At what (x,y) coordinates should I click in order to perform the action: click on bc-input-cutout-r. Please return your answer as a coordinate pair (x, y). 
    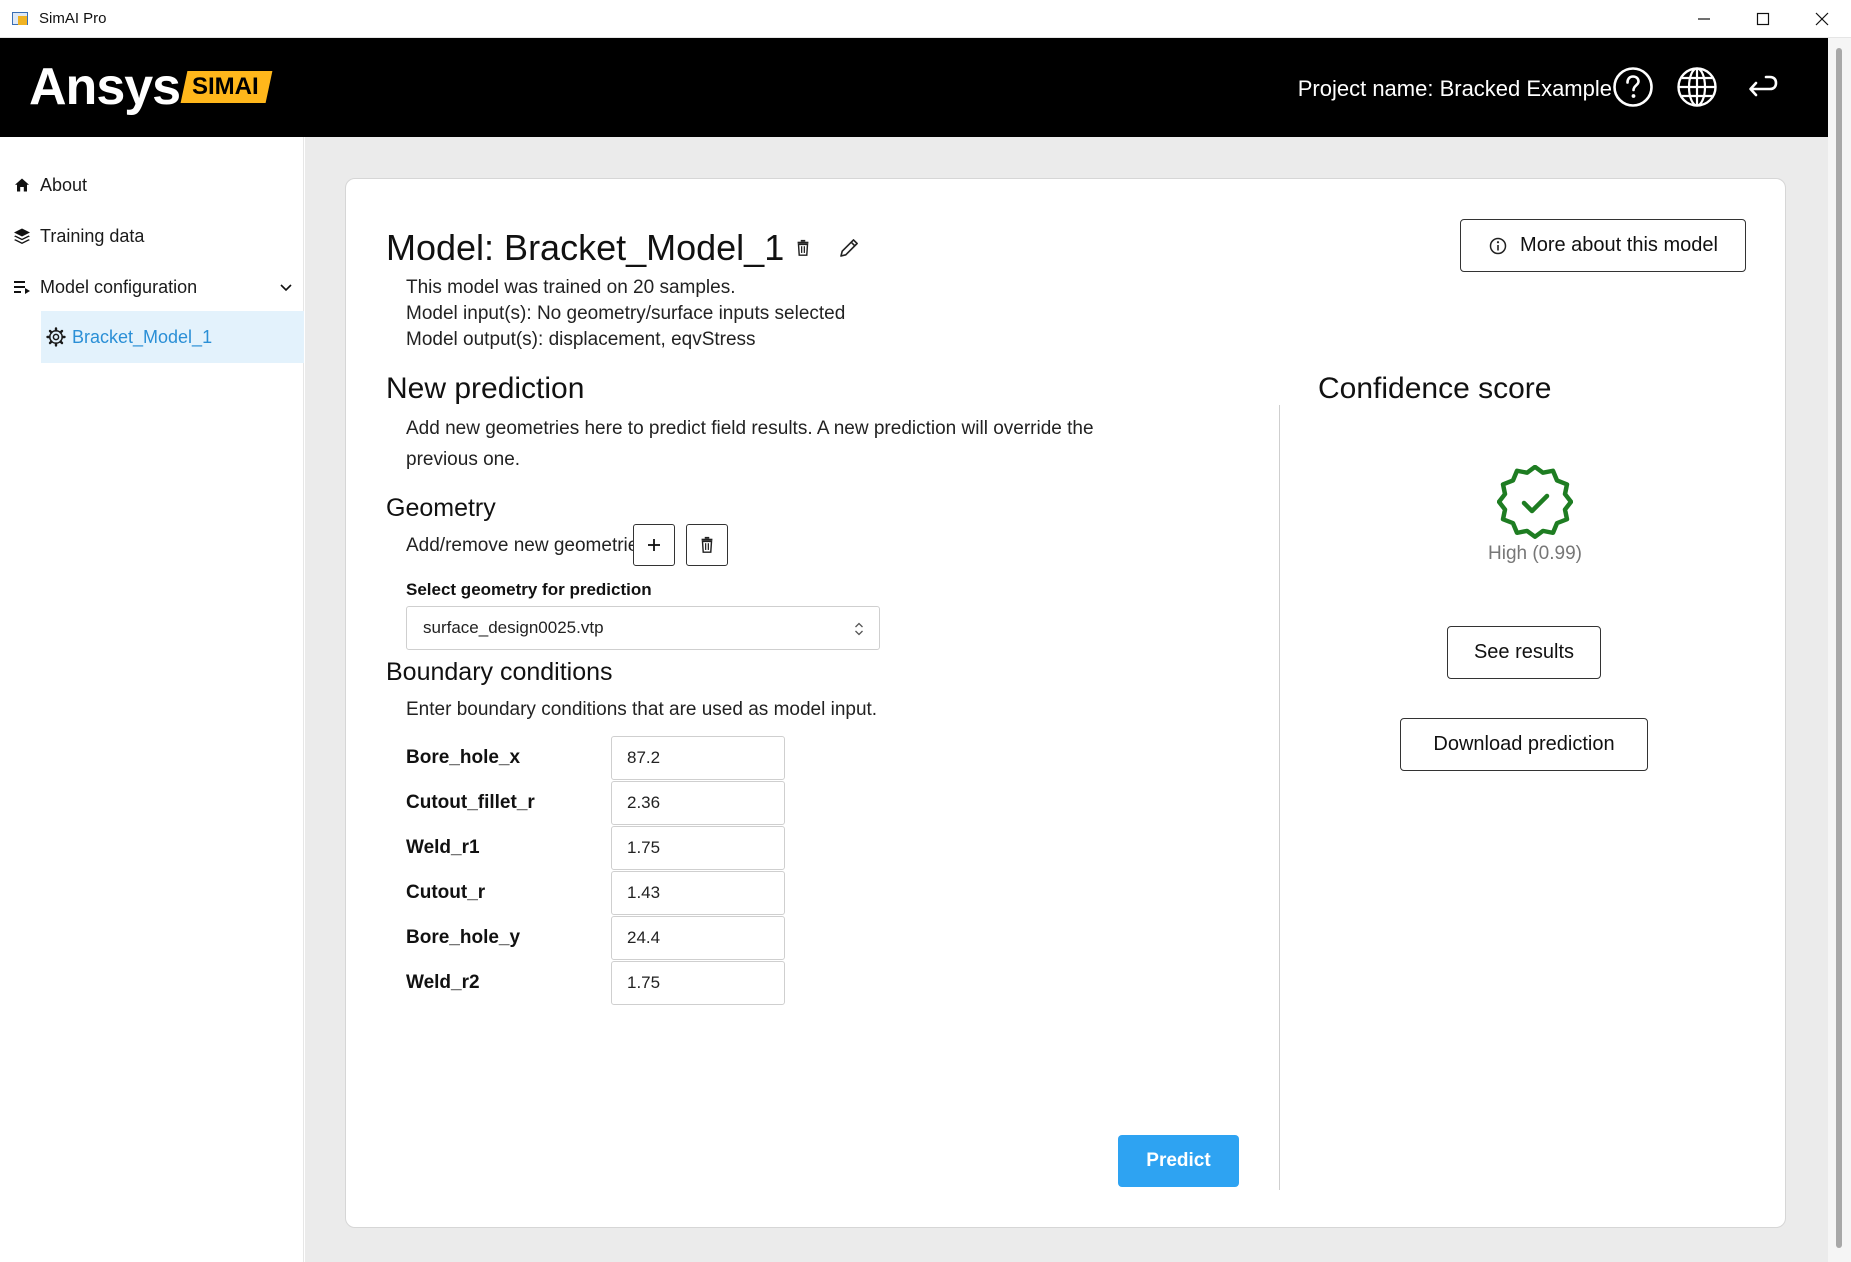
    Looking at the image, I should click on (698, 893).